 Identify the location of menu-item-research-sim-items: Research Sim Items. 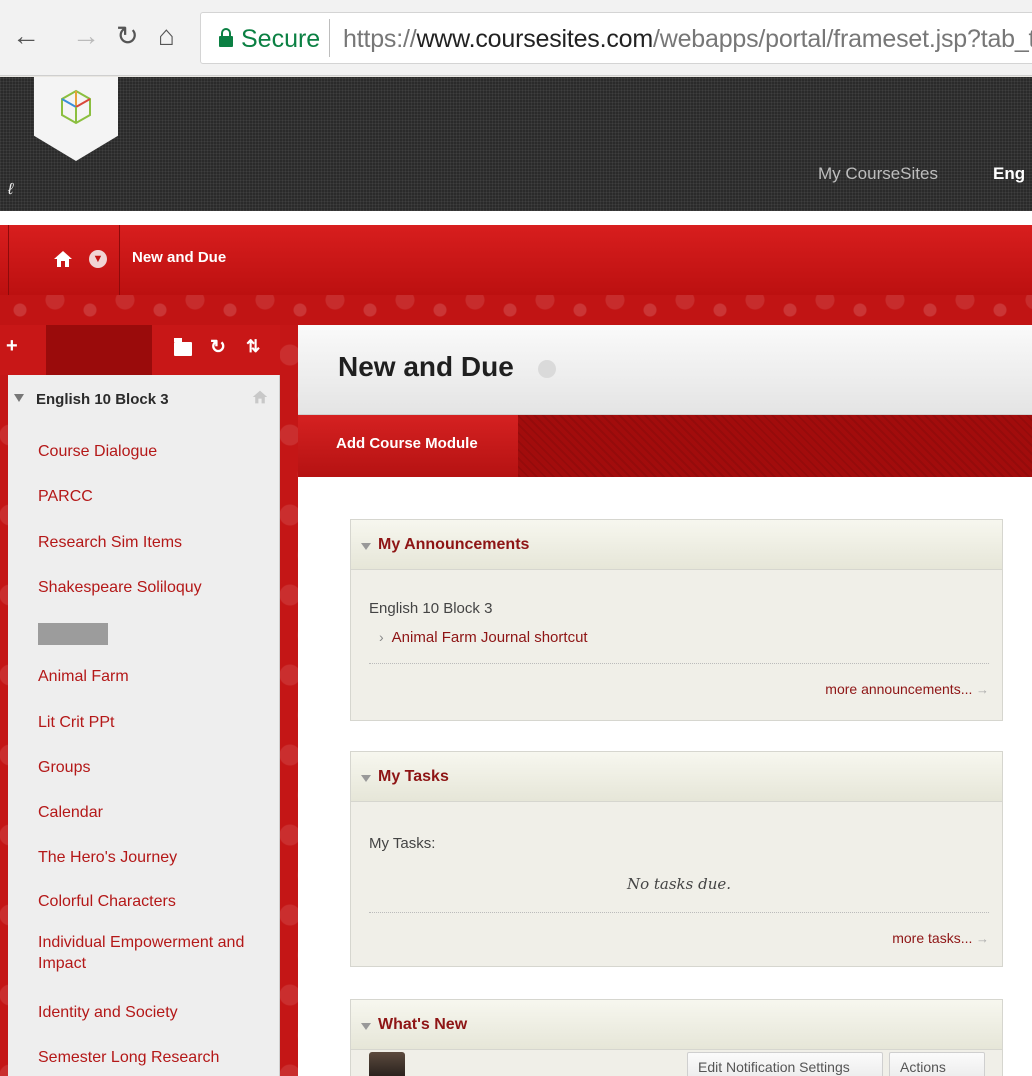
(156, 542).